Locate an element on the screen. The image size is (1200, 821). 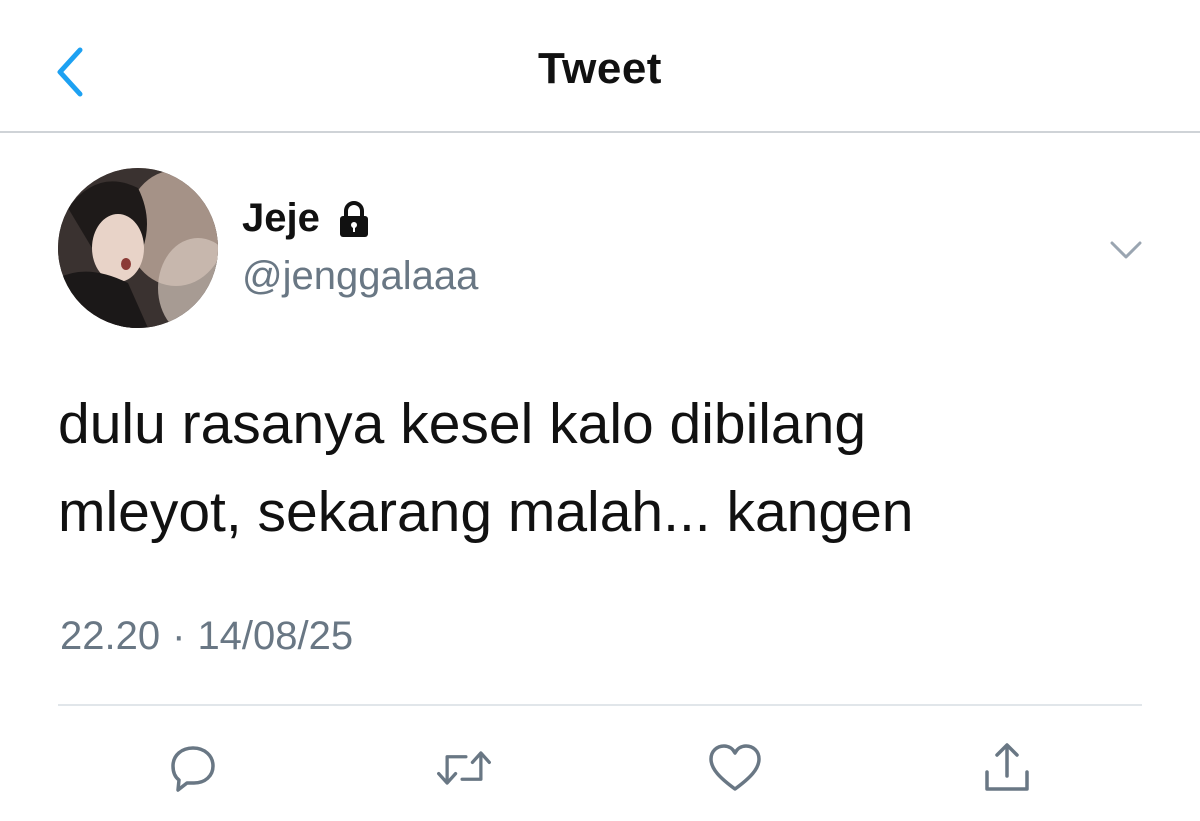
tweet-time: 22.20 is located at coordinates (110, 636).